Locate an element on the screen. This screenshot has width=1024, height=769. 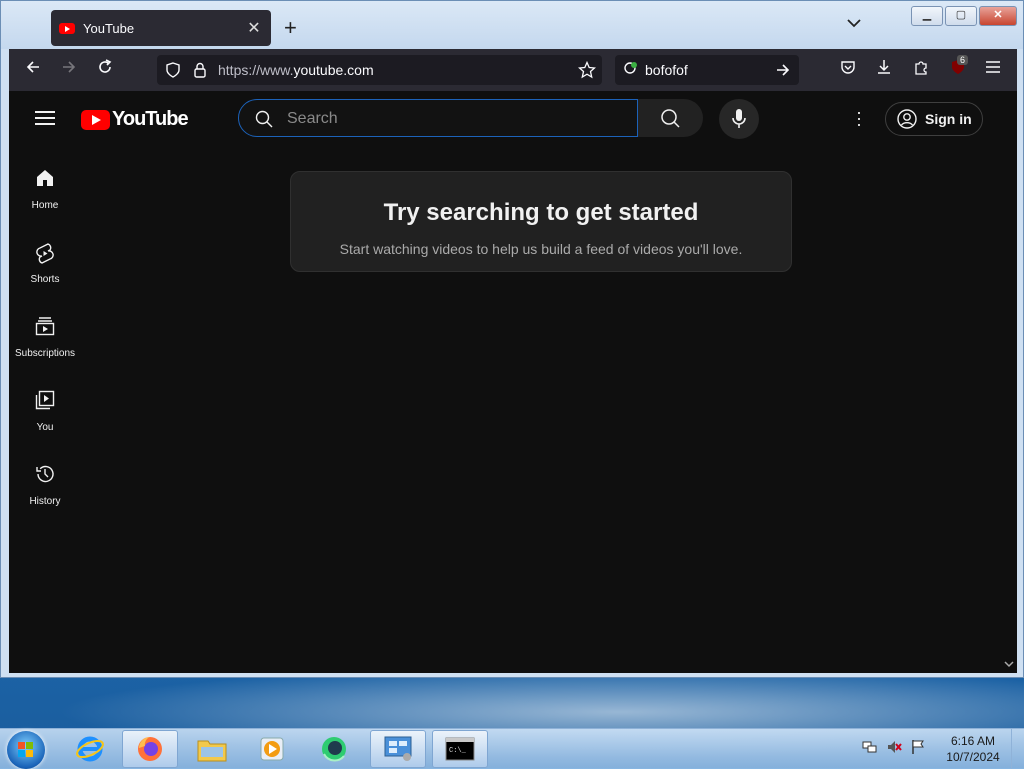
menu-hamburger-icon is located at coordinates (993, 69).